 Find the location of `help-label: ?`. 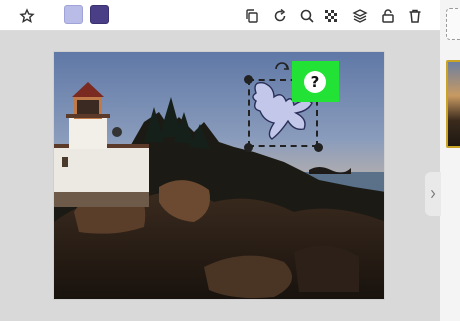

help-label: ? is located at coordinates (315, 82).